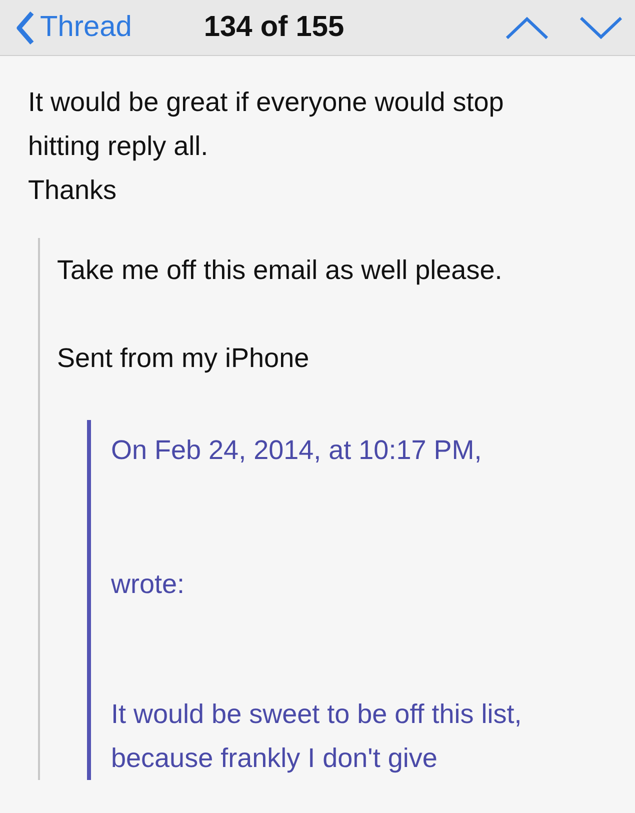 The image size is (635, 813). What do you see at coordinates (73, 190) in the screenshot?
I see `message-text: Thanks` at bounding box center [73, 190].